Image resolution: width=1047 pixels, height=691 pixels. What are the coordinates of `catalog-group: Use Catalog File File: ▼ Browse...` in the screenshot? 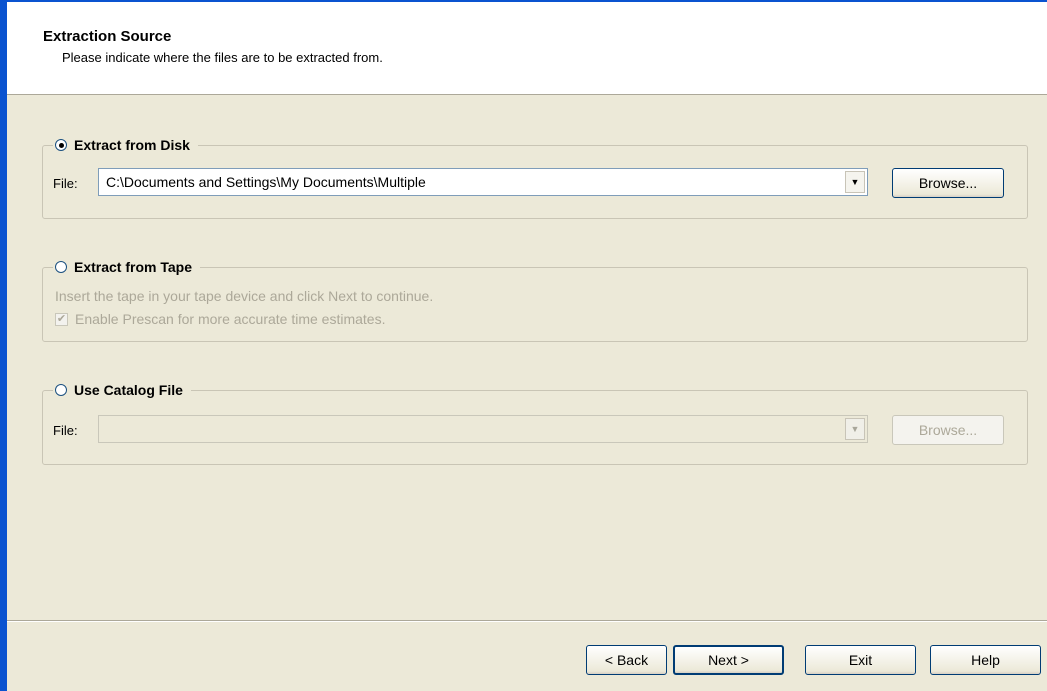 It's located at (535, 422).